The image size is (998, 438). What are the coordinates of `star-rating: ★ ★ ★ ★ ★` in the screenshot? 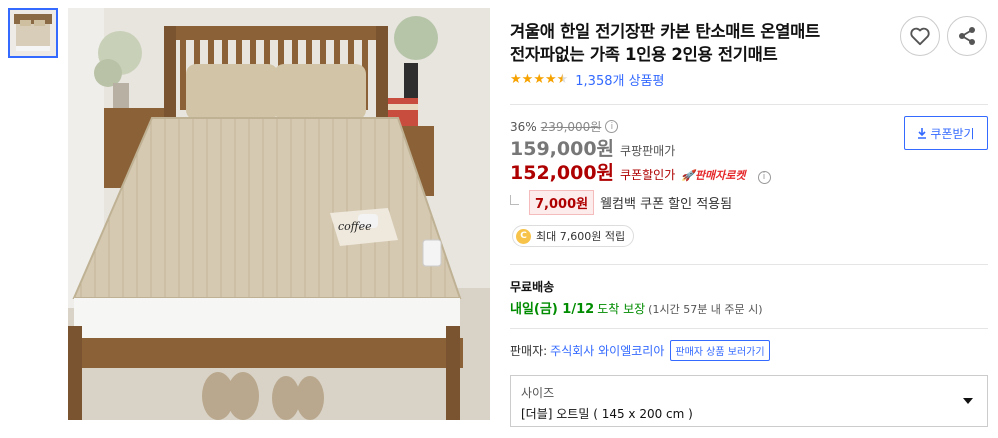 It's located at (539, 79).